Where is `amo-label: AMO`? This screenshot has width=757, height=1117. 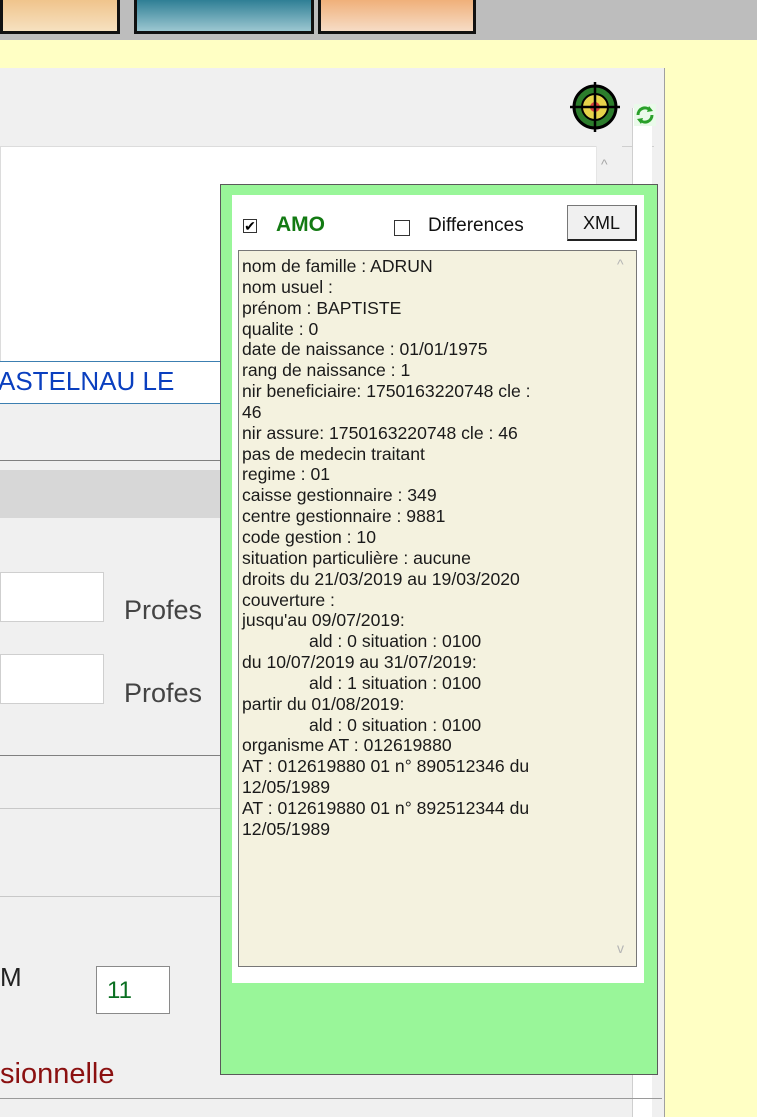 amo-label: AMO is located at coordinates (300, 224).